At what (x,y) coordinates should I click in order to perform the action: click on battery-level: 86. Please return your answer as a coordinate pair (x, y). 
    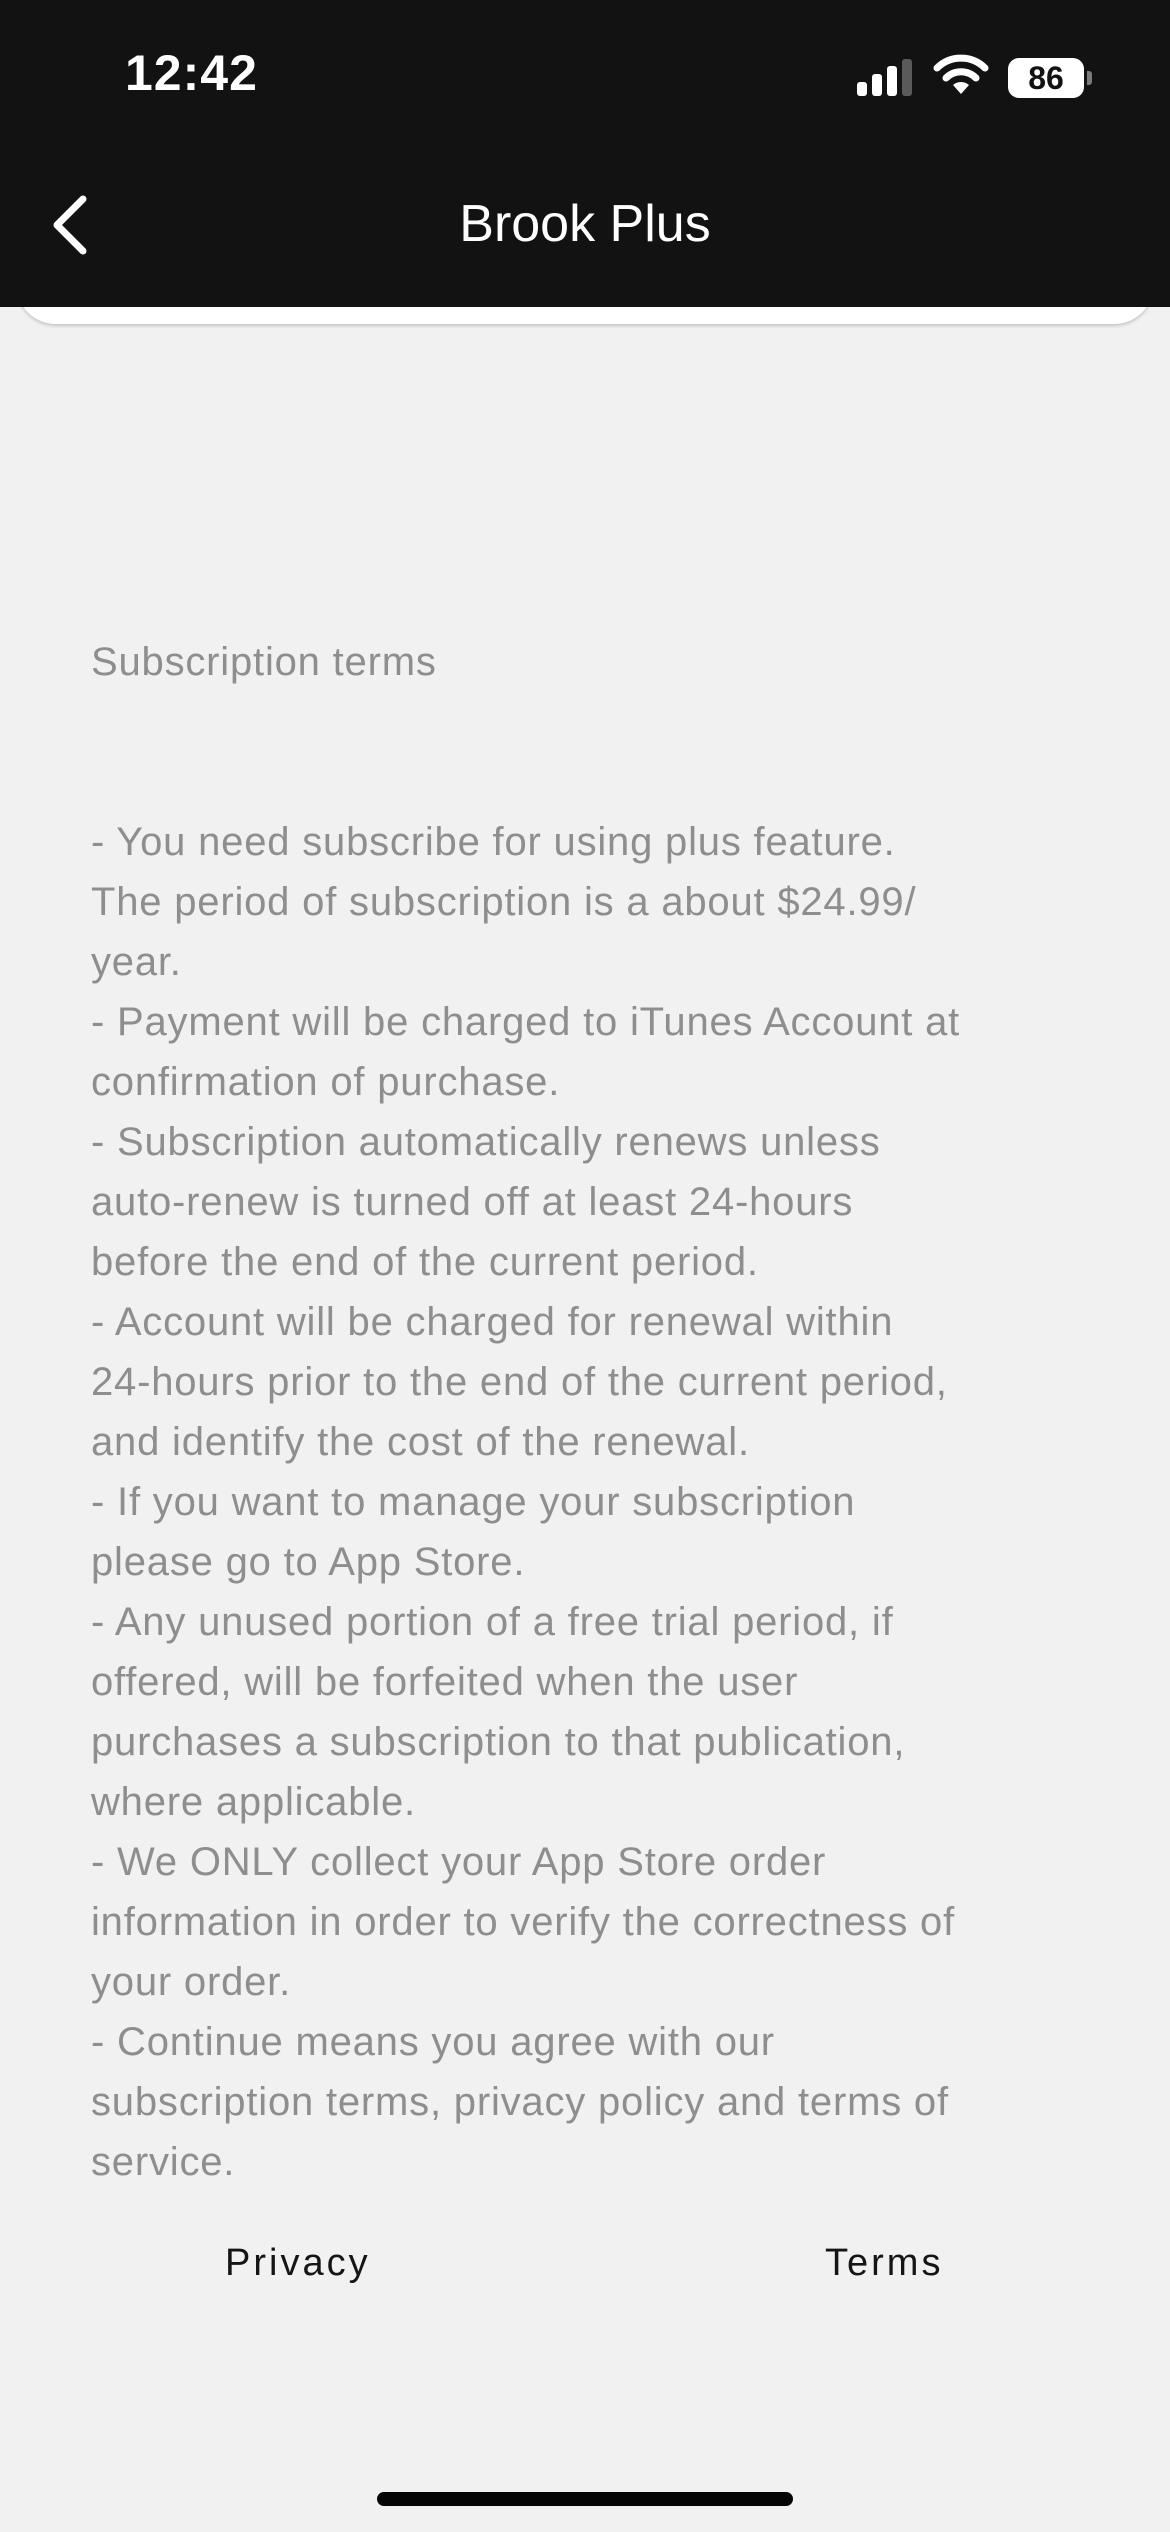
    Looking at the image, I should click on (1046, 78).